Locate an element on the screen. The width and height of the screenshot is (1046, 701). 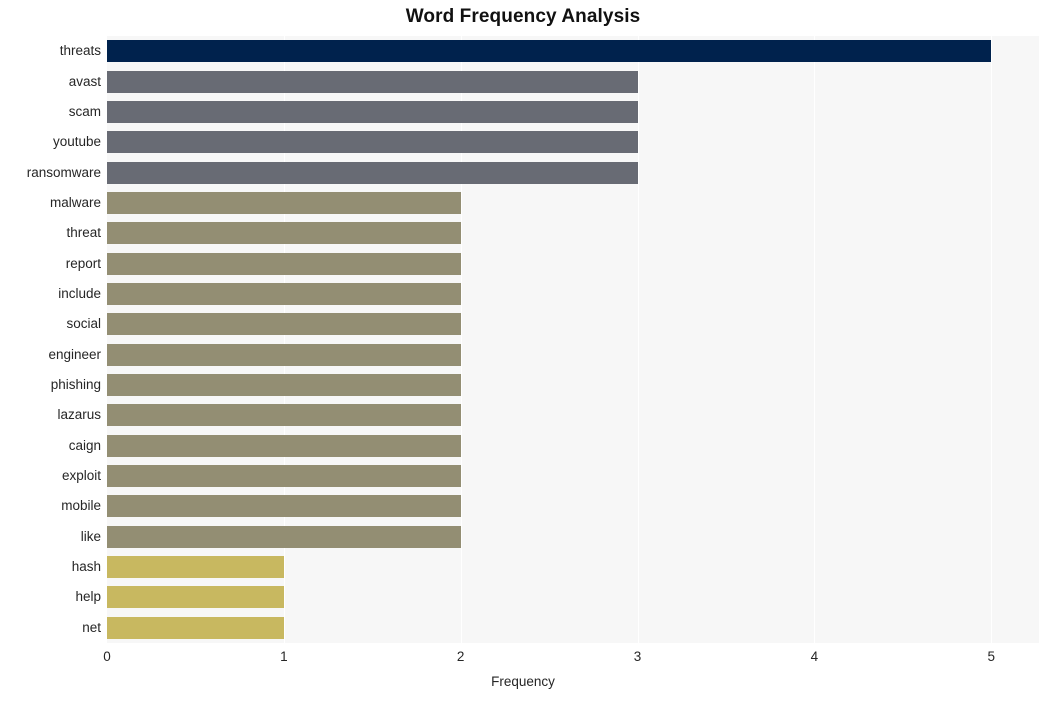
y-tick-label: engineer is located at coordinates (74, 354).